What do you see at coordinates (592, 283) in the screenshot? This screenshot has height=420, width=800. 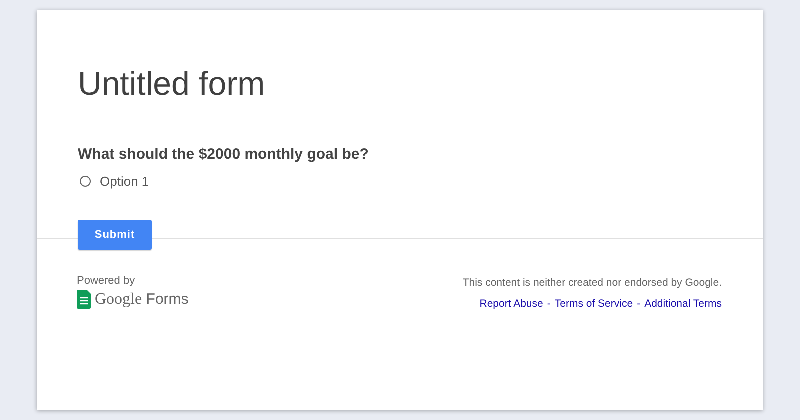 I see `disclaimer-text: This content is neither created nor endorsed by Google.` at bounding box center [592, 283].